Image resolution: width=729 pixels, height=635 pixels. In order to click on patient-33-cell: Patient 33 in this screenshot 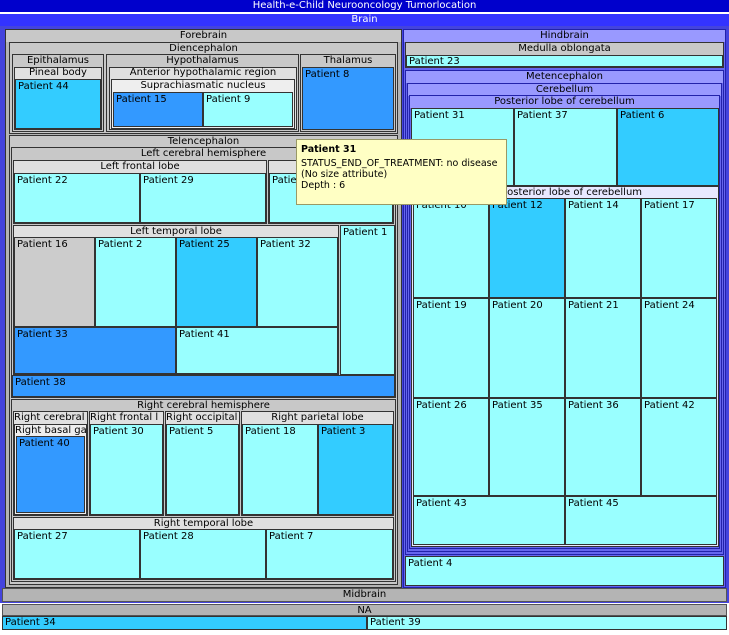, I will do `click(95, 350)`.